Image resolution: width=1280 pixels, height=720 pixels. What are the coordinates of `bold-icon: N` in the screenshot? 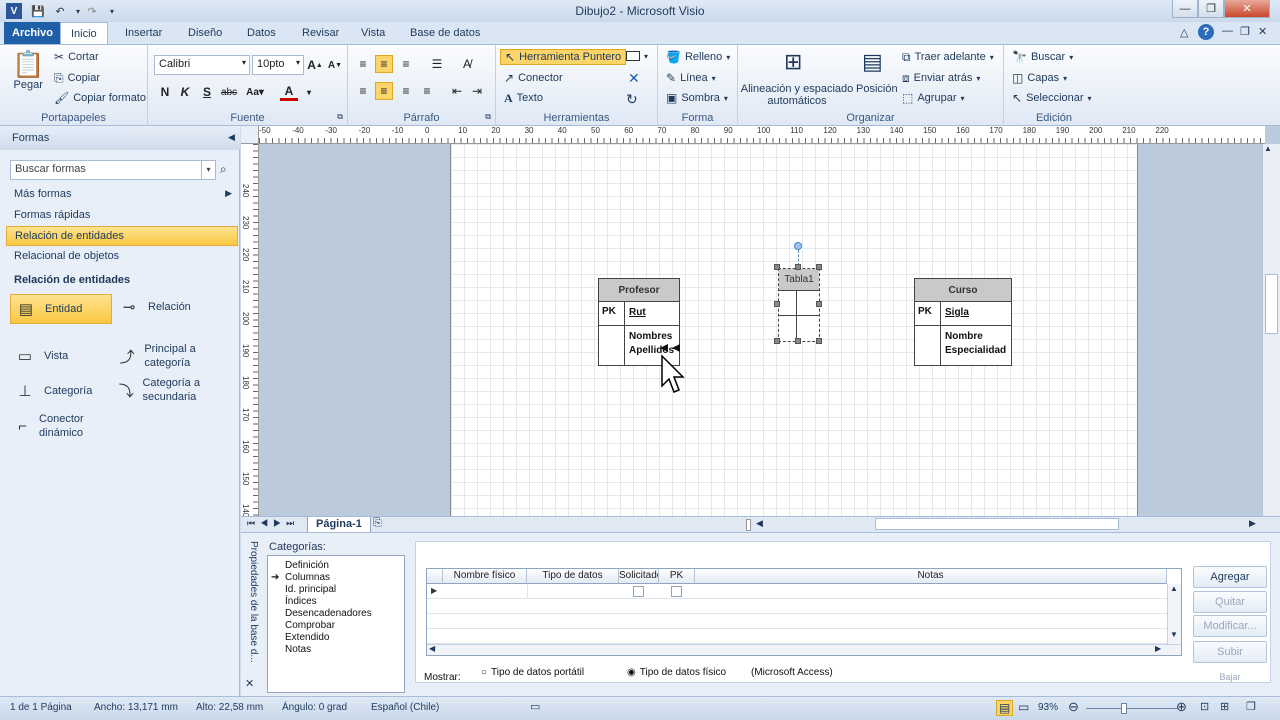 It's located at (165, 92).